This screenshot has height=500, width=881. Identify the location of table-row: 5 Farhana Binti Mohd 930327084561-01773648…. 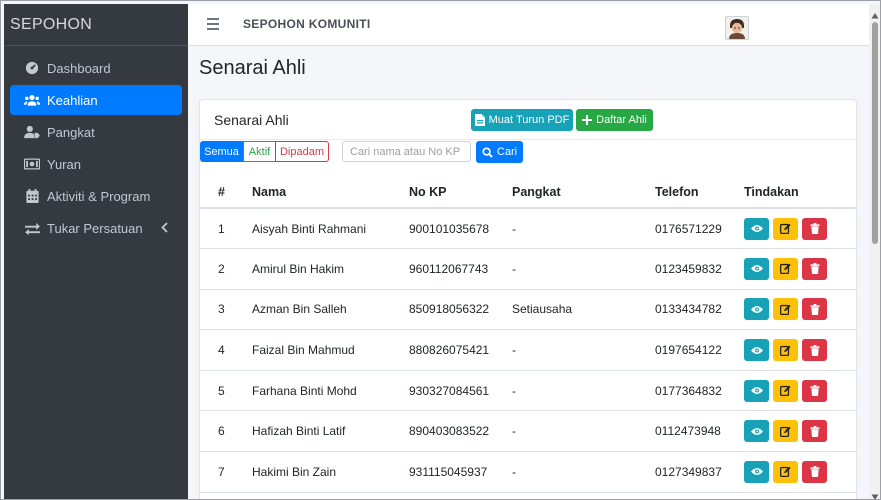
(528, 391).